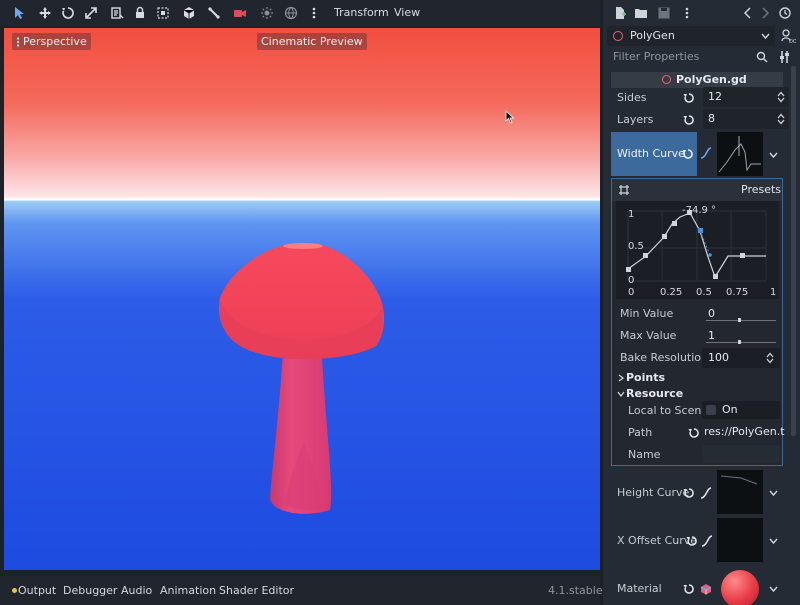 Image resolution: width=800 pixels, height=605 pixels. Describe the element at coordinates (697, 250) in the screenshot. I see `curve-graph: -74.9 ° 1 0.5 0 0 0.25 0.5 0.75 1` at that location.